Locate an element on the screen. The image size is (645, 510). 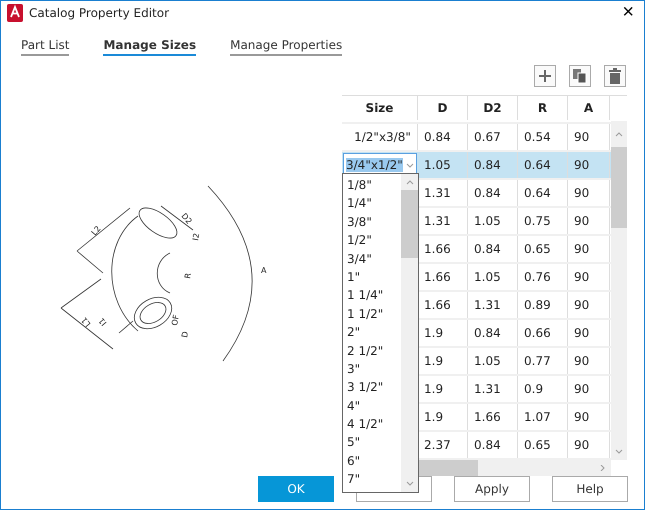
tab: Manage Properties is located at coordinates (286, 47).